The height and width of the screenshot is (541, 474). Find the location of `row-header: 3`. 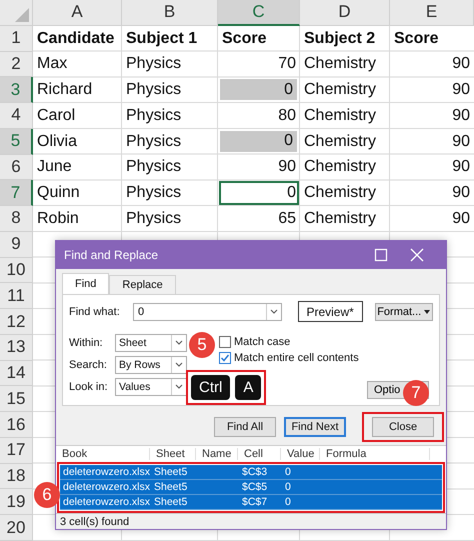

row-header: 3 is located at coordinates (16, 90).